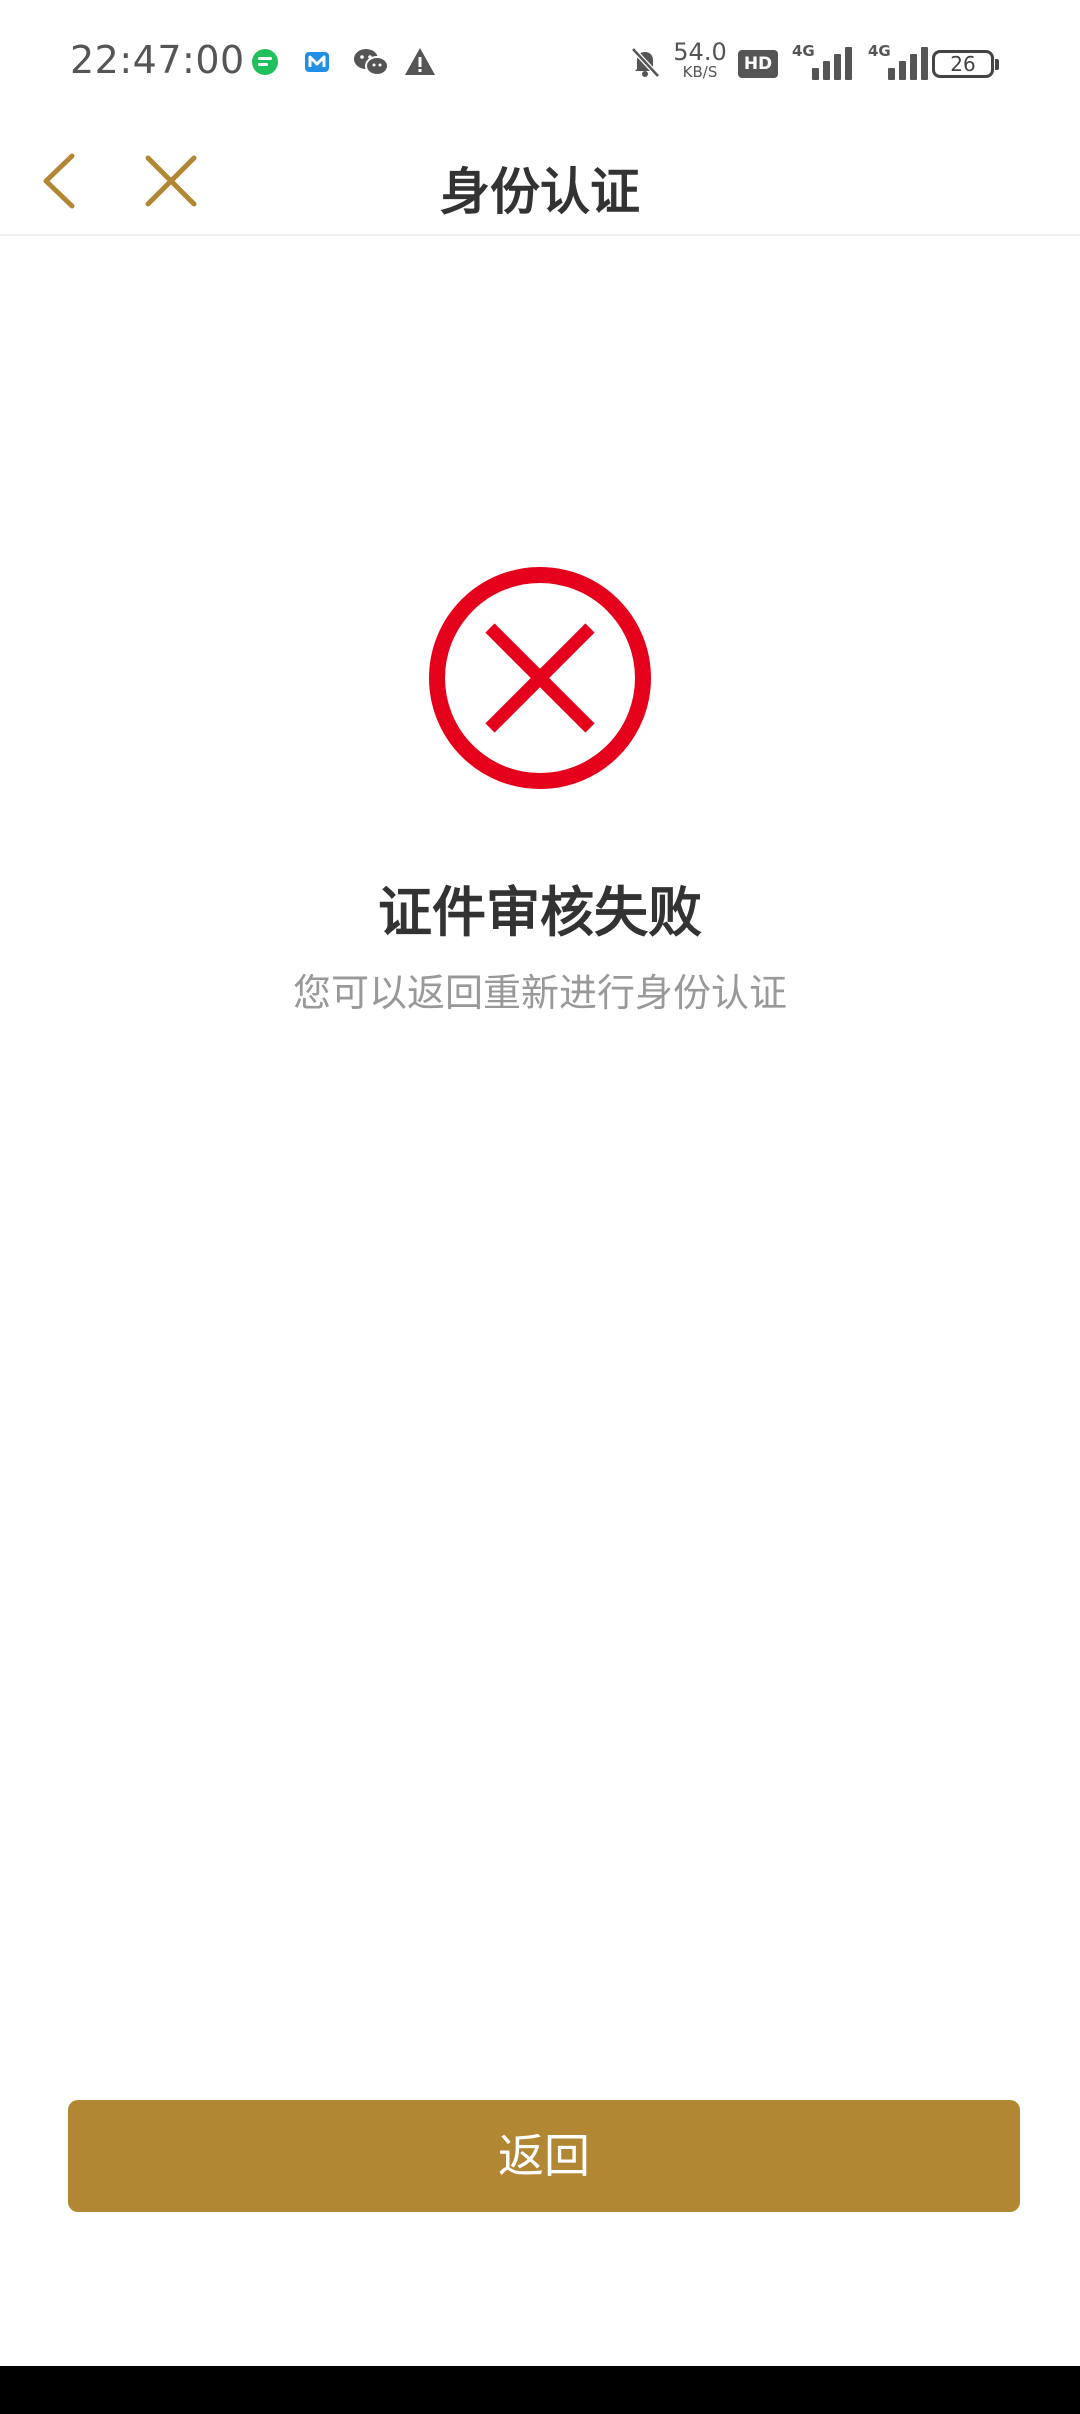  What do you see at coordinates (540, 2390) in the screenshot?
I see `system-navigation-bar` at bounding box center [540, 2390].